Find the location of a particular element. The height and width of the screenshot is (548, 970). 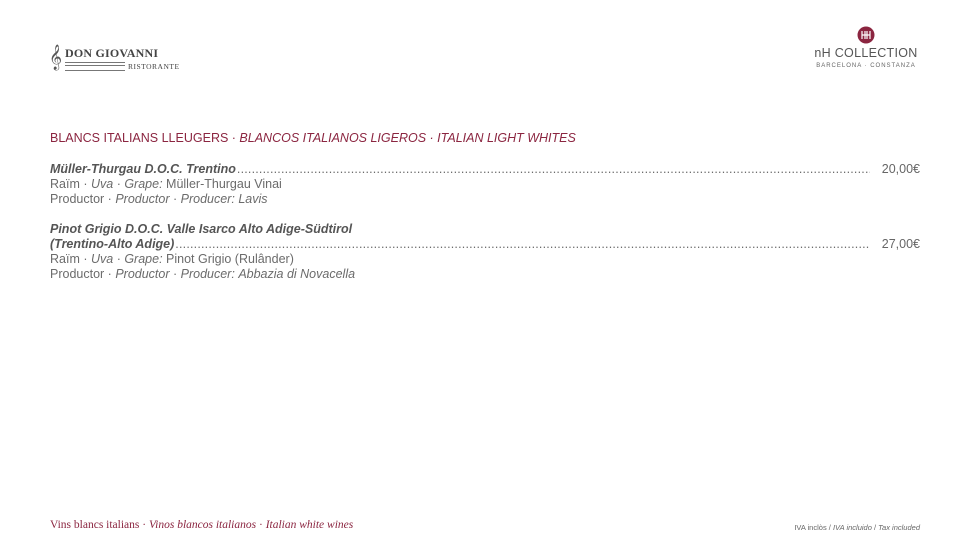

restaurant-name: DON GIOVANNI is located at coordinates (112, 53).